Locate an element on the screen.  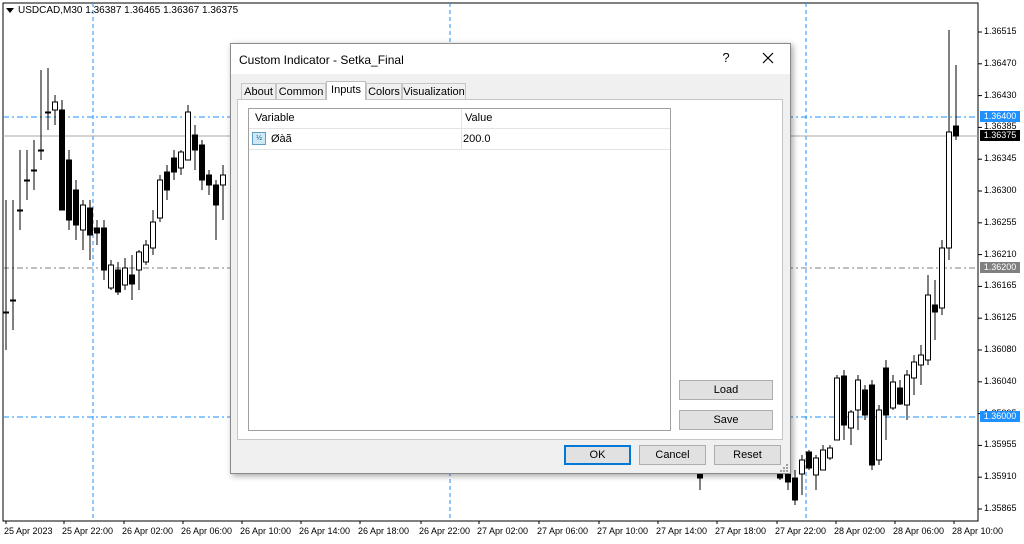
dropdown-arrow-icon is located at coordinates (10, 10).